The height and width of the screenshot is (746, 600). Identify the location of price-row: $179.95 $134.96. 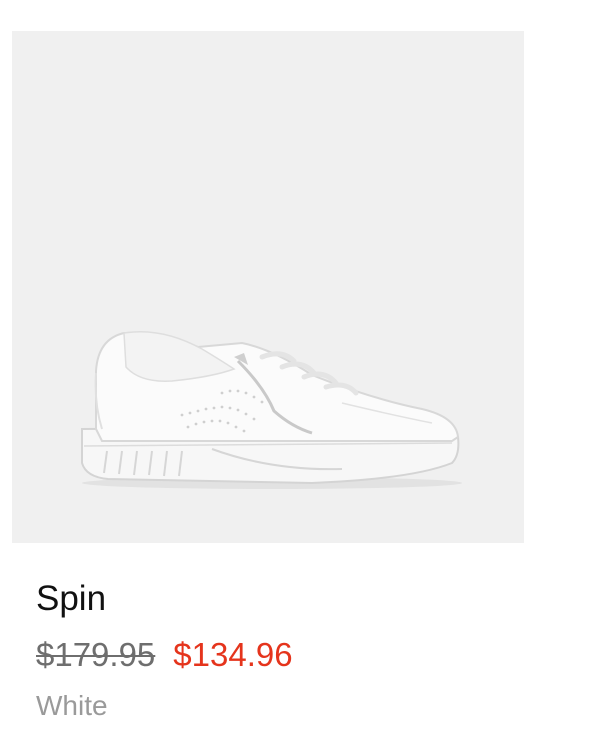
(164, 655).